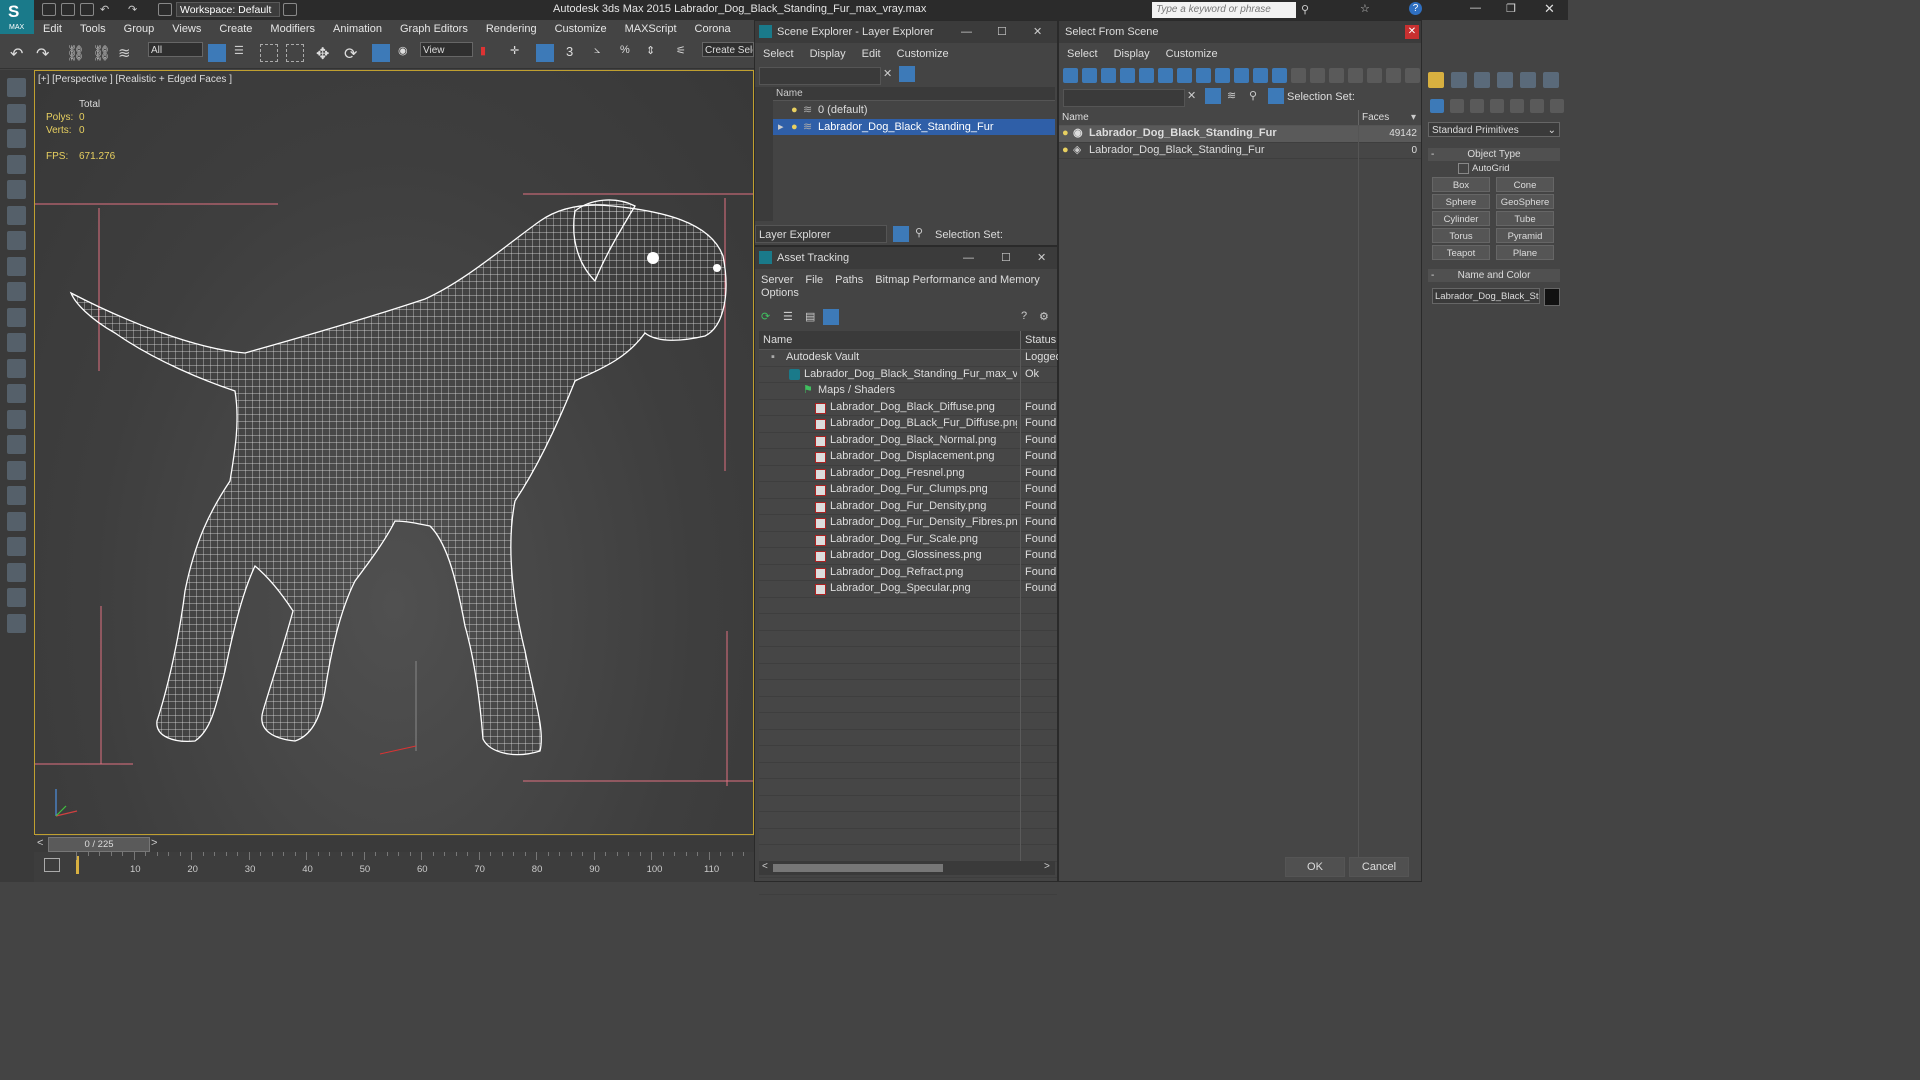 The width and height of the screenshot is (1920, 1080). Describe the element at coordinates (908, 507) in the screenshot. I see `asset-row: Labrador_Dog_Fur_Density.png Found` at that location.